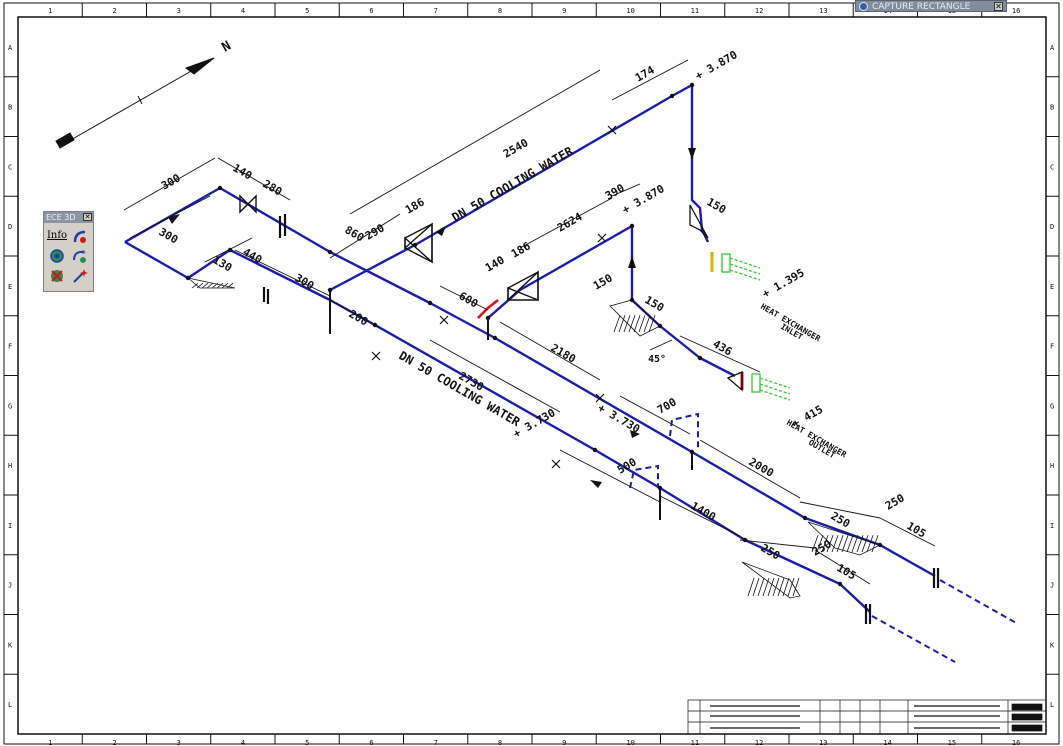 Image resolution: width=1063 pixels, height=746 pixels. I want to click on dimension-label: 186, so click(415, 205).